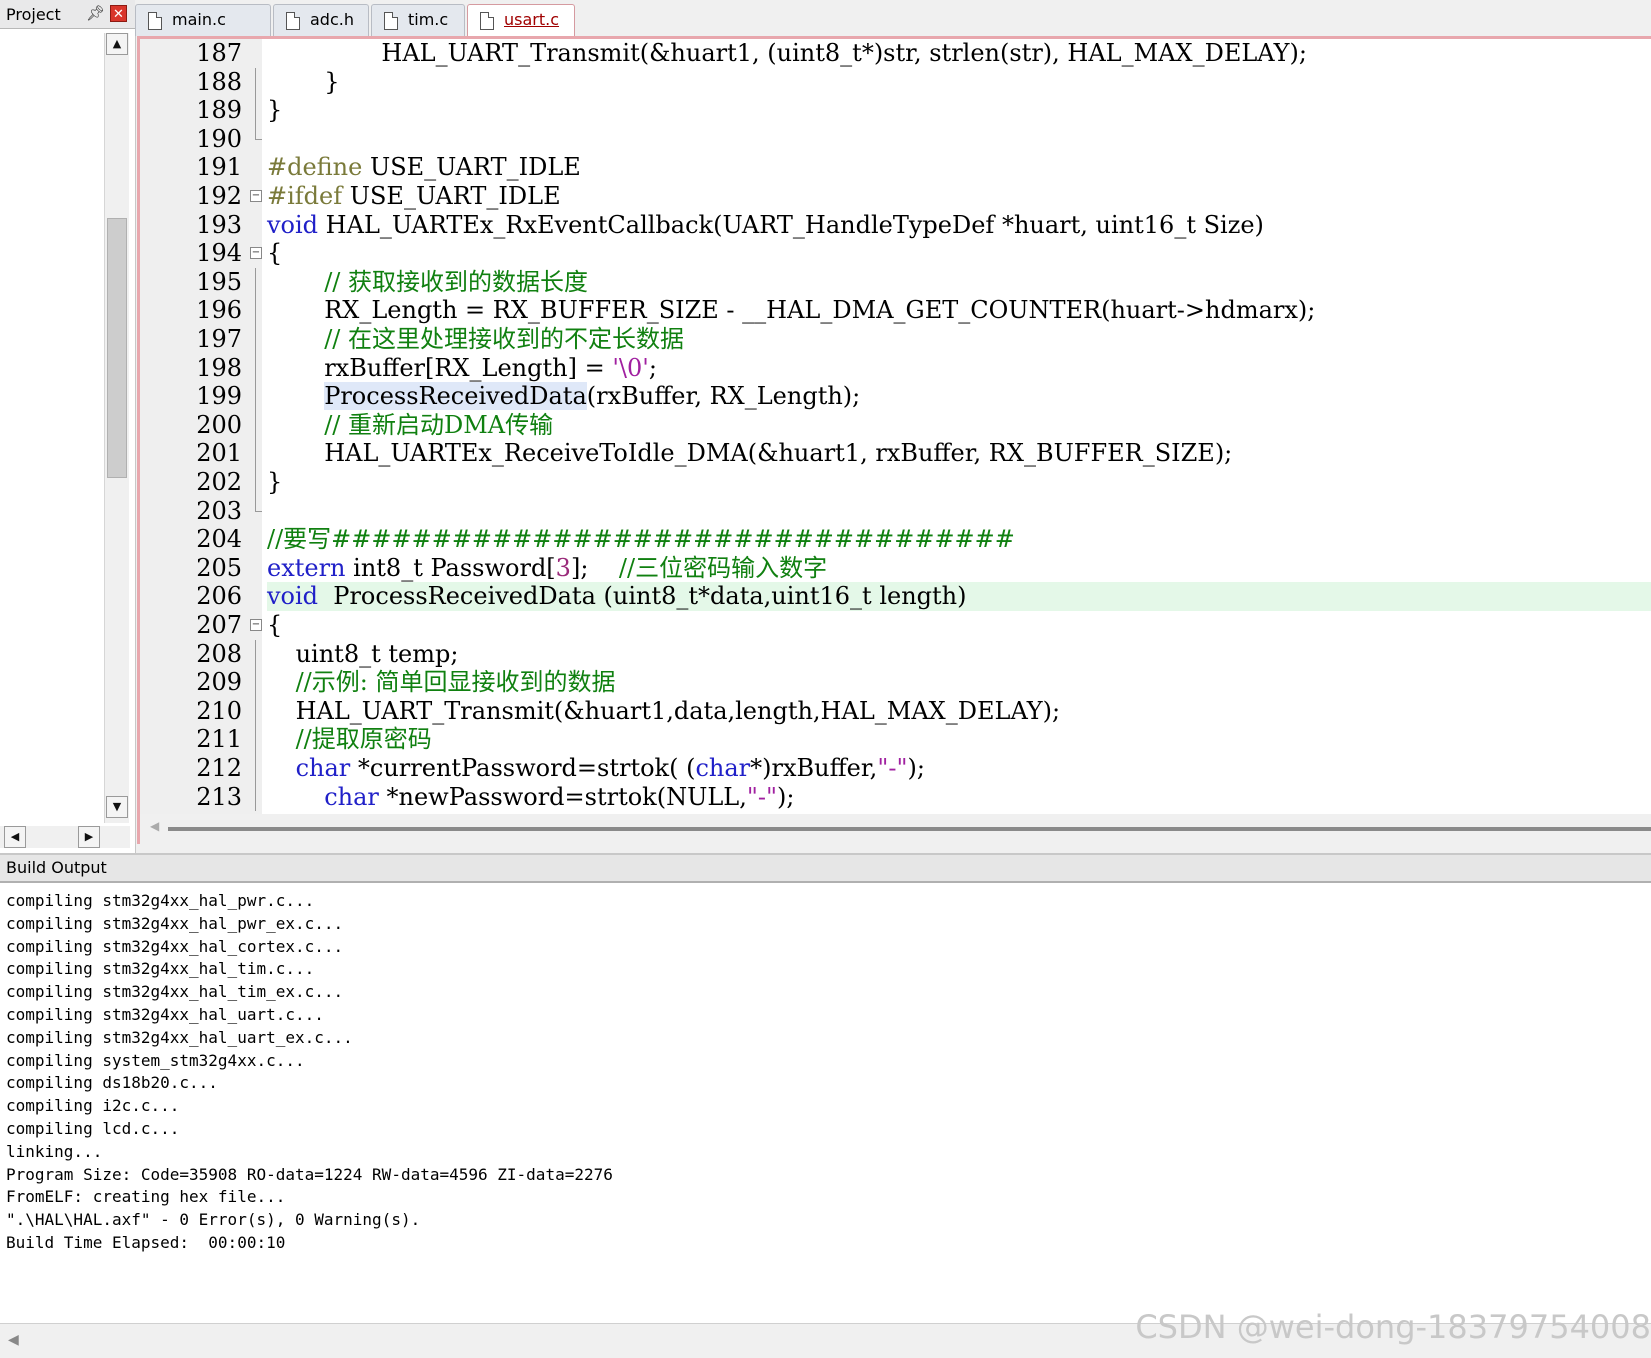 This screenshot has width=1651, height=1358. I want to click on code-line: 207−{, so click(895, 625).